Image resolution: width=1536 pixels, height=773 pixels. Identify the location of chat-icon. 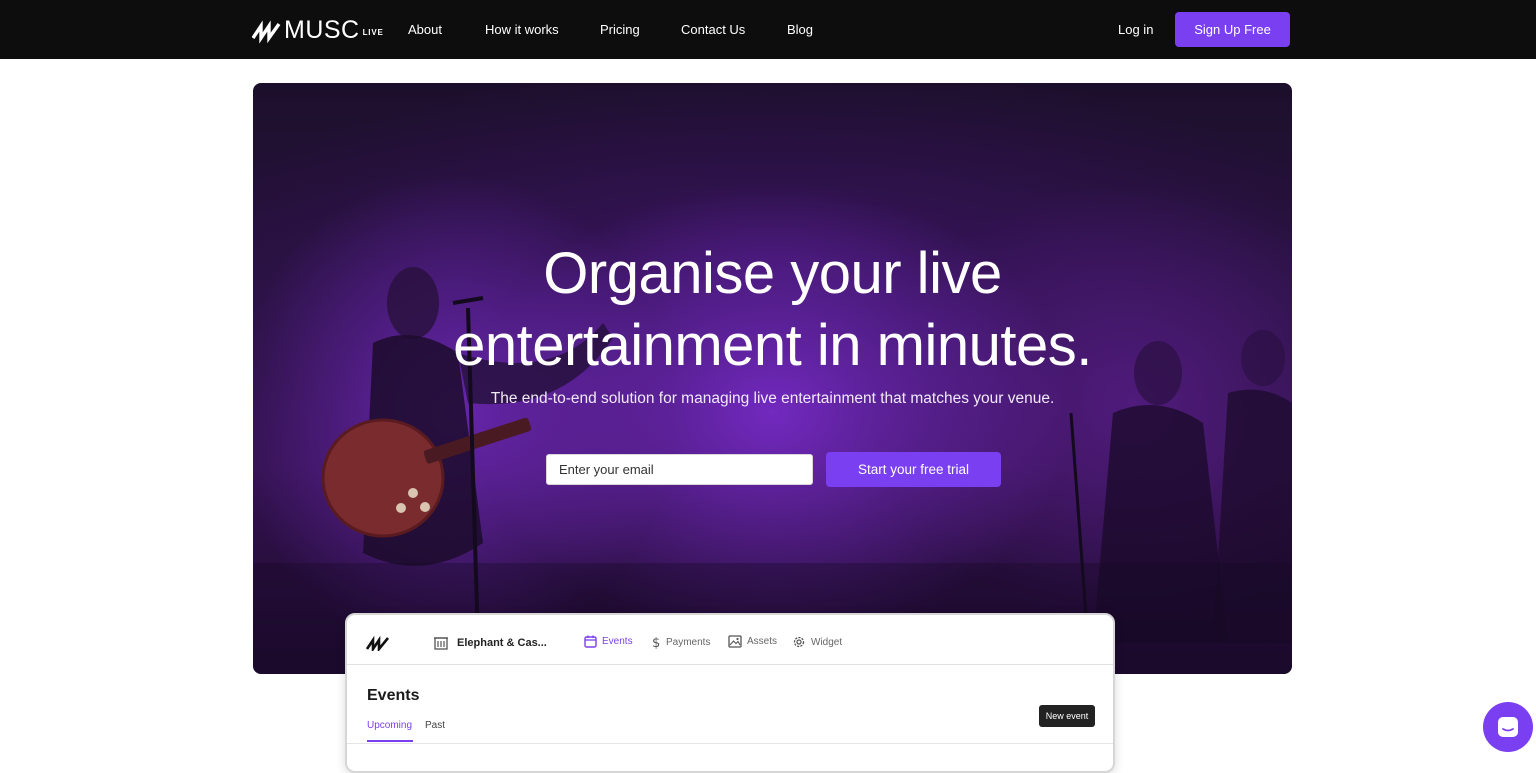
(1508, 727).